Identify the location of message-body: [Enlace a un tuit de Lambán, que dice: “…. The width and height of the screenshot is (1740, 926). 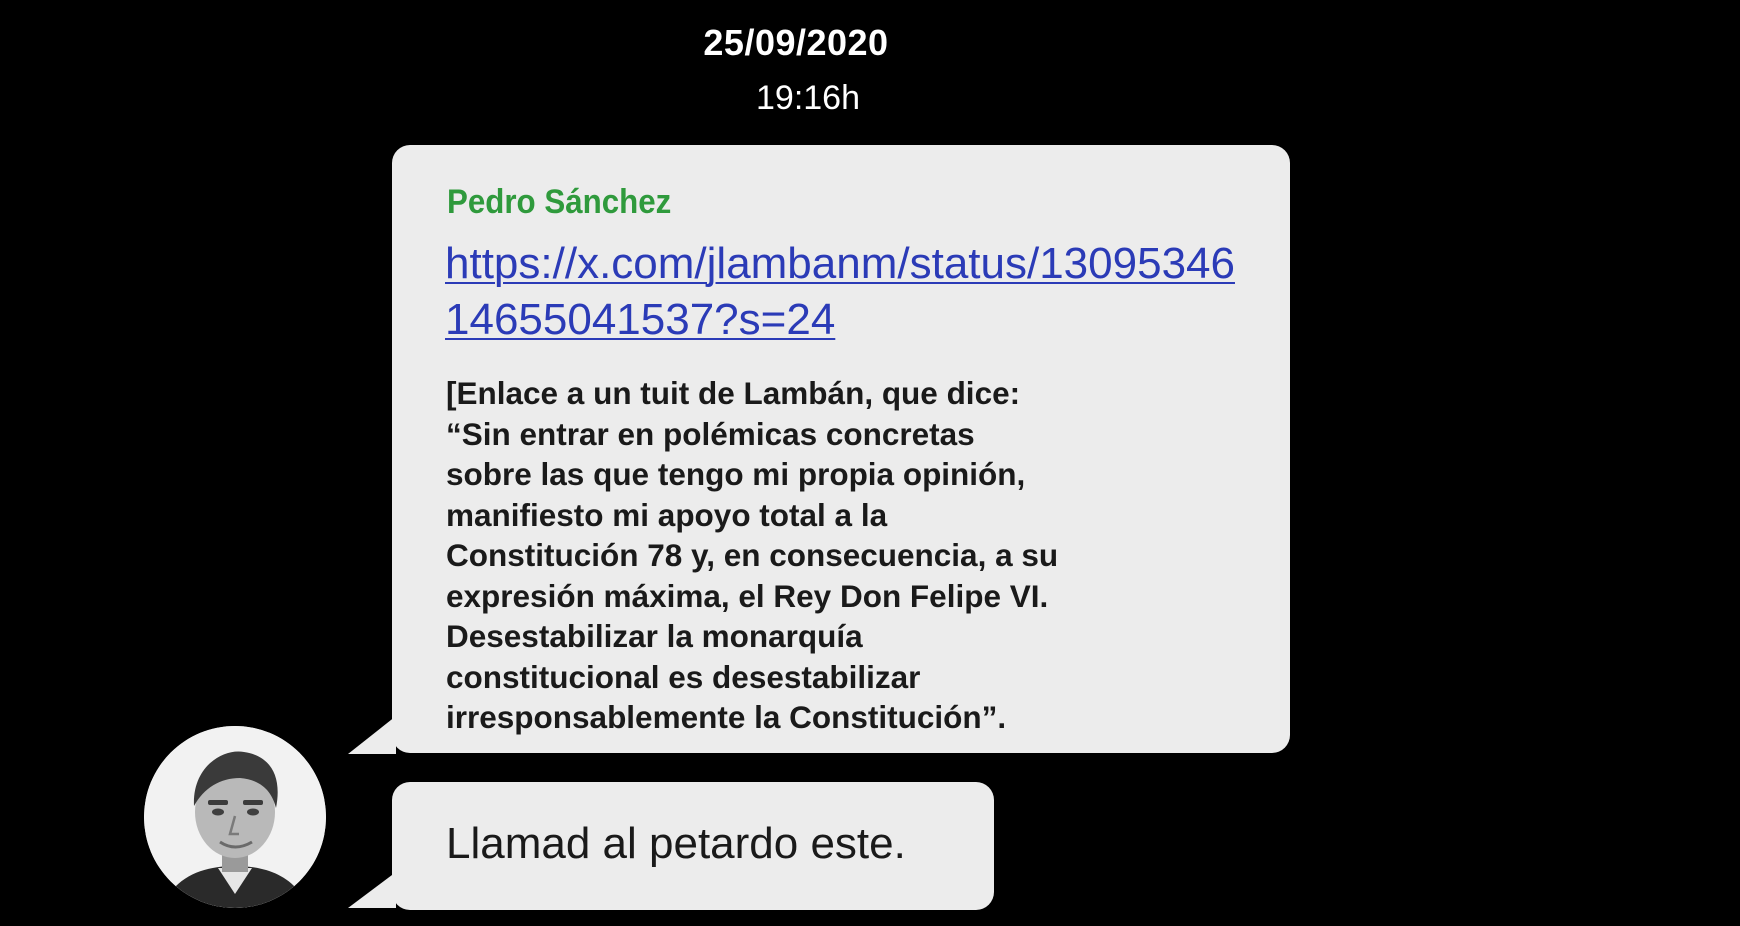
(752, 555).